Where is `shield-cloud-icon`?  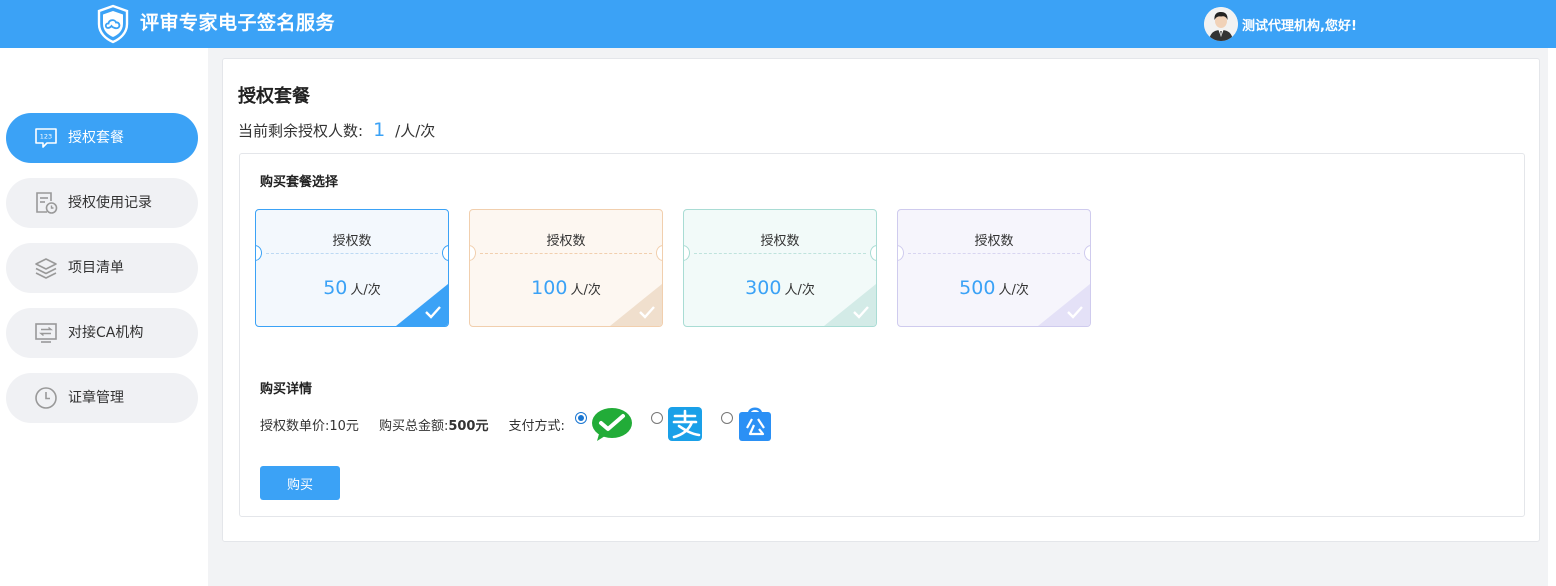
shield-cloud-icon is located at coordinates (113, 24).